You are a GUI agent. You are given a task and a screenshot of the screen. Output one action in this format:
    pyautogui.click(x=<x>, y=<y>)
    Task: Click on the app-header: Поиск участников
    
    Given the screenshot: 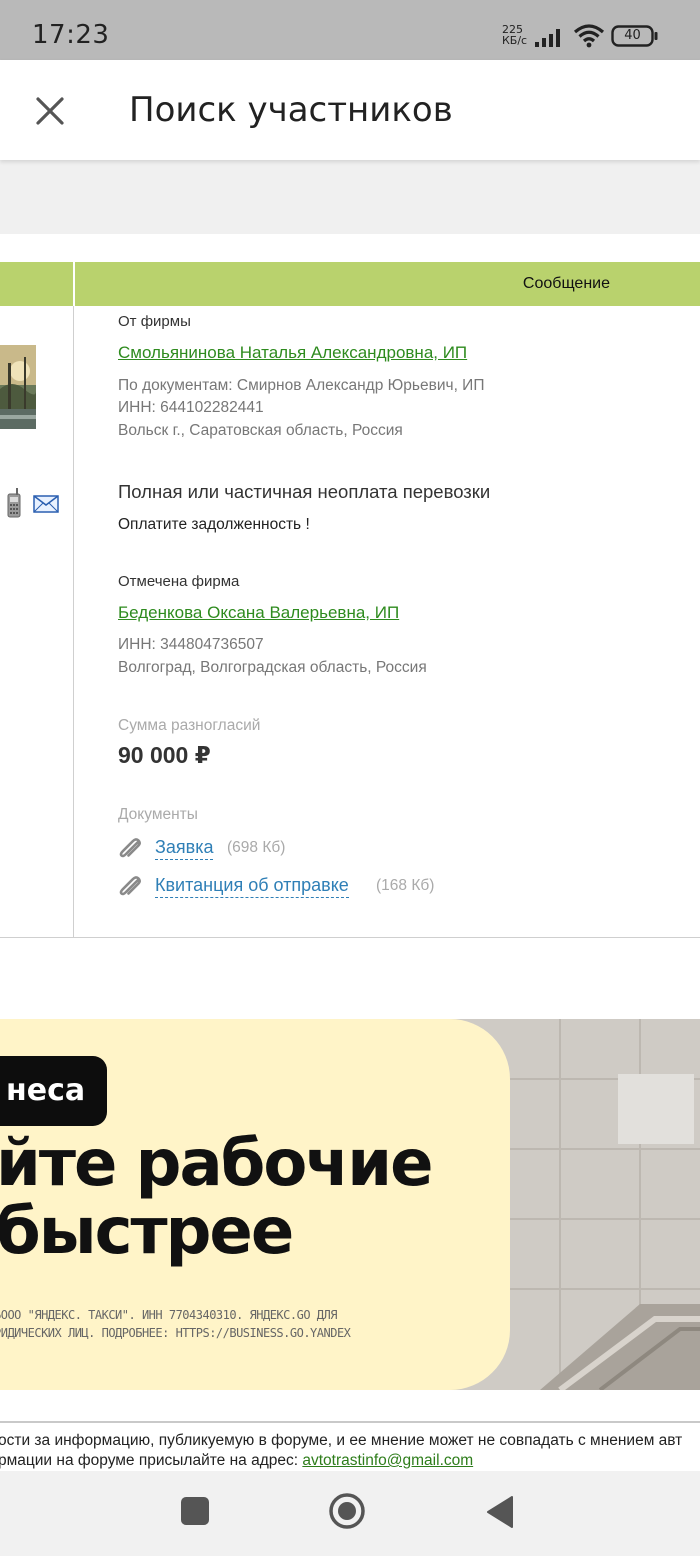 What is the action you would take?
    pyautogui.click(x=350, y=110)
    